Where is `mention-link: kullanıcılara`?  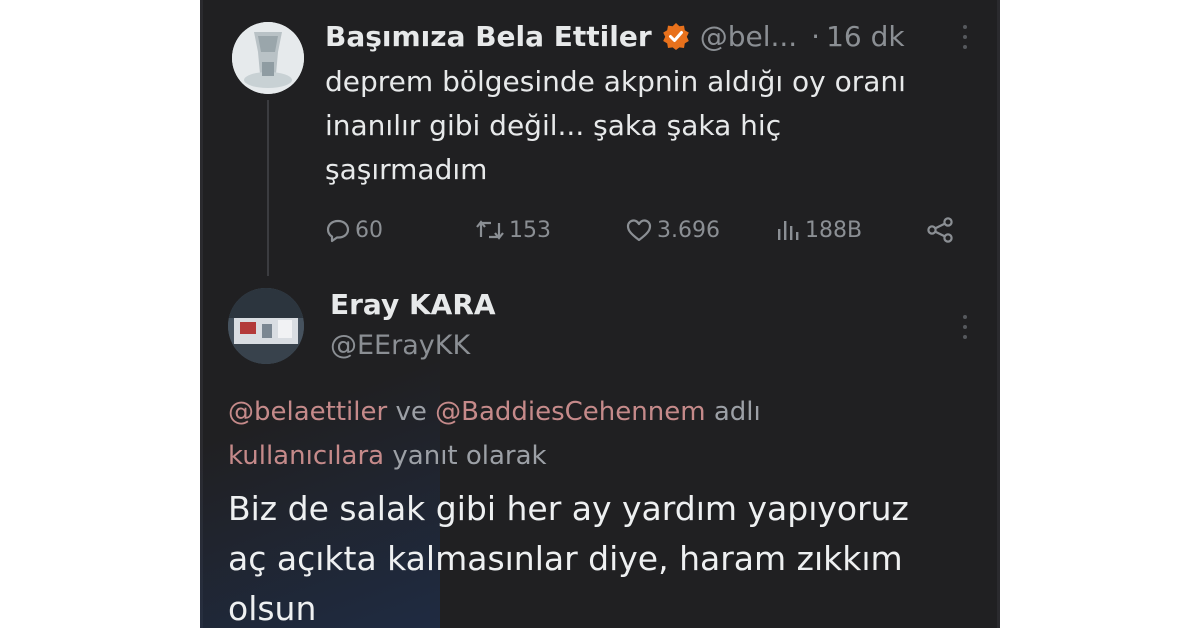 mention-link: kullanıcılara is located at coordinates (306, 456).